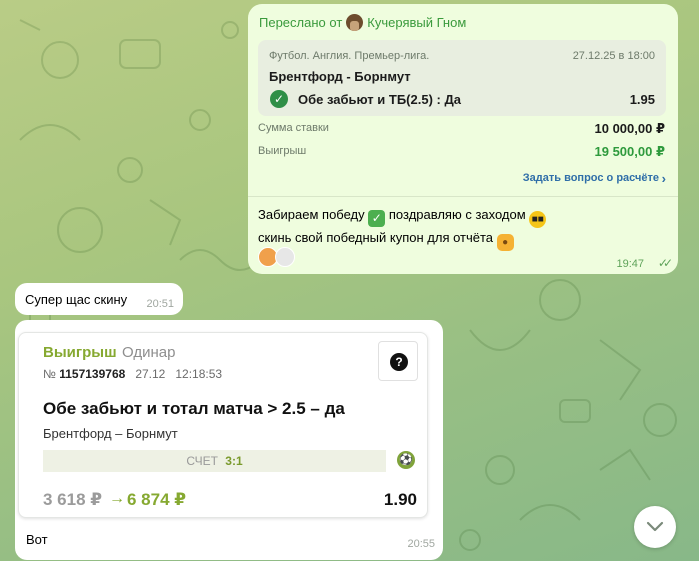 Image resolution: width=699 pixels, height=561 pixels. Describe the element at coordinates (311, 214) in the screenshot. I see `message-line1: Забираем победу` at that location.